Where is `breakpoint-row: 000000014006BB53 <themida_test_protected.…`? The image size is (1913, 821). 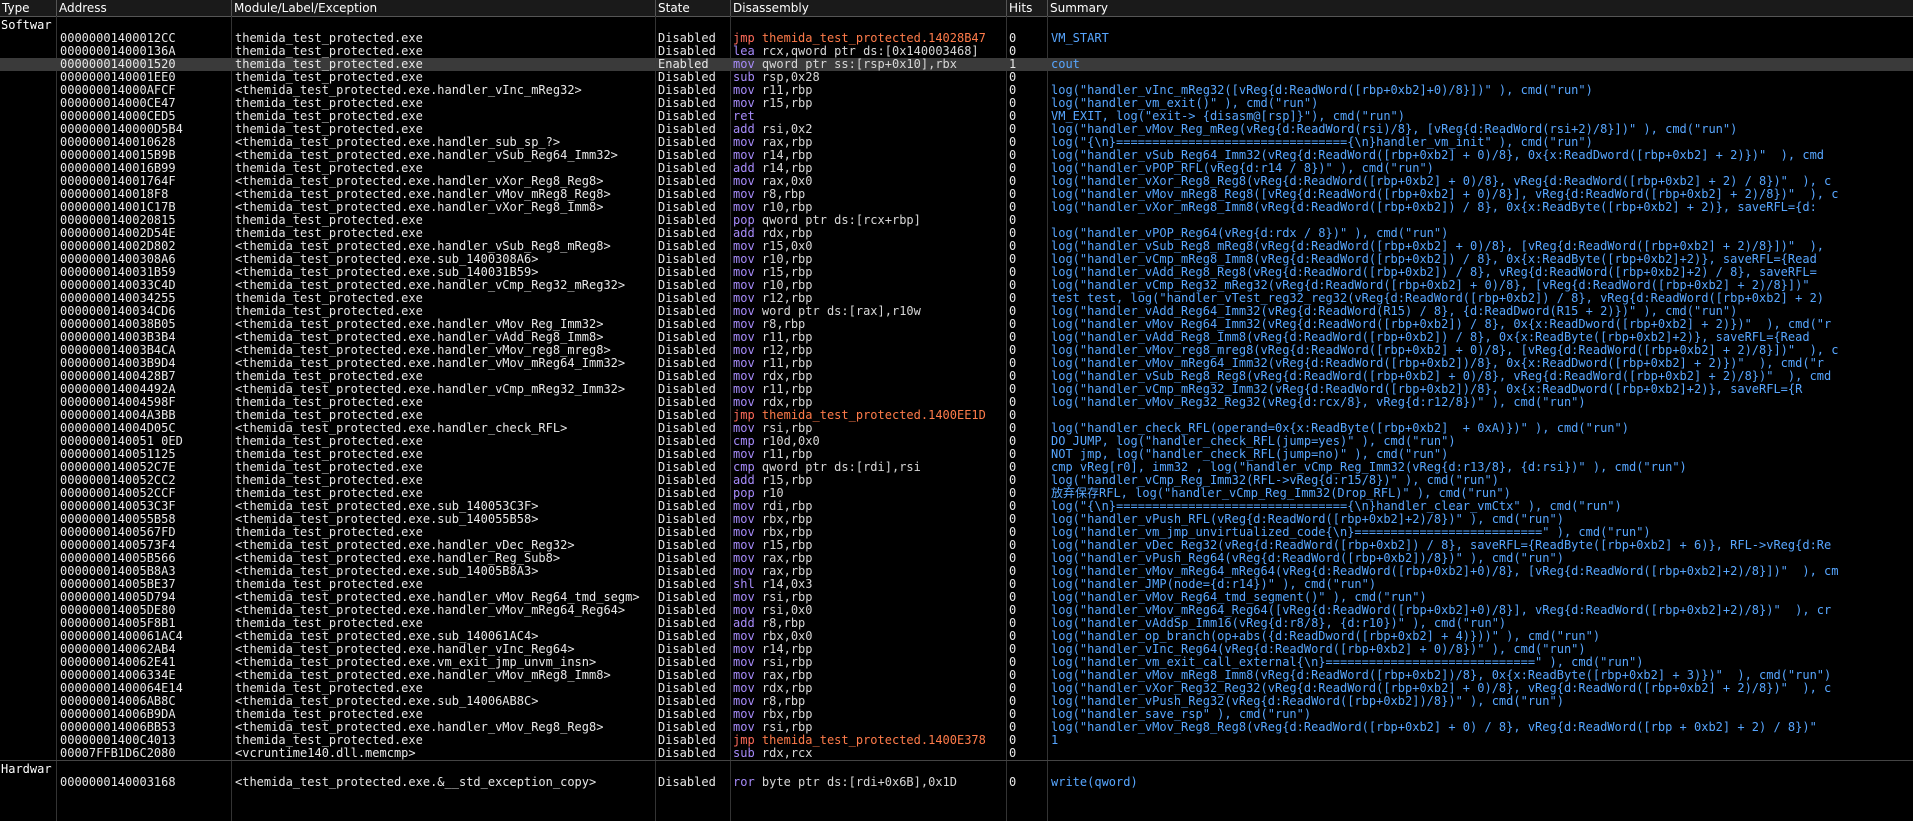
breakpoint-row: 000000014006BB53 <themida_test_protected.… is located at coordinates (956, 727).